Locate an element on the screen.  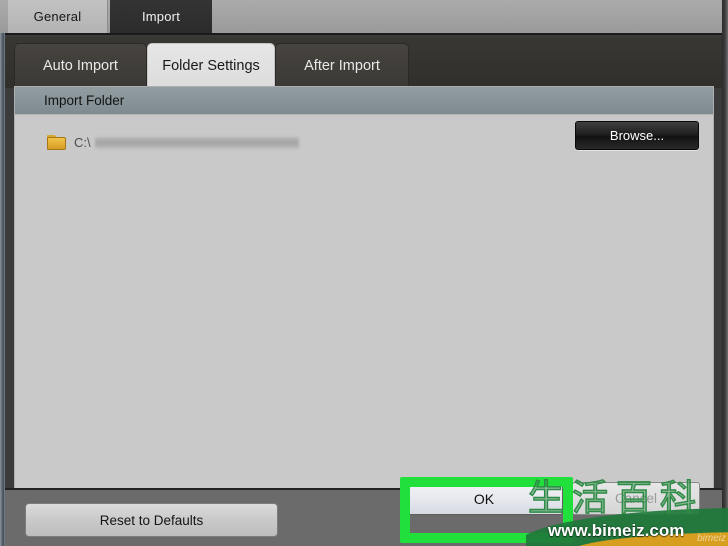
reset-to-defaults-label: Reset to Defaults is located at coordinates (151, 520).